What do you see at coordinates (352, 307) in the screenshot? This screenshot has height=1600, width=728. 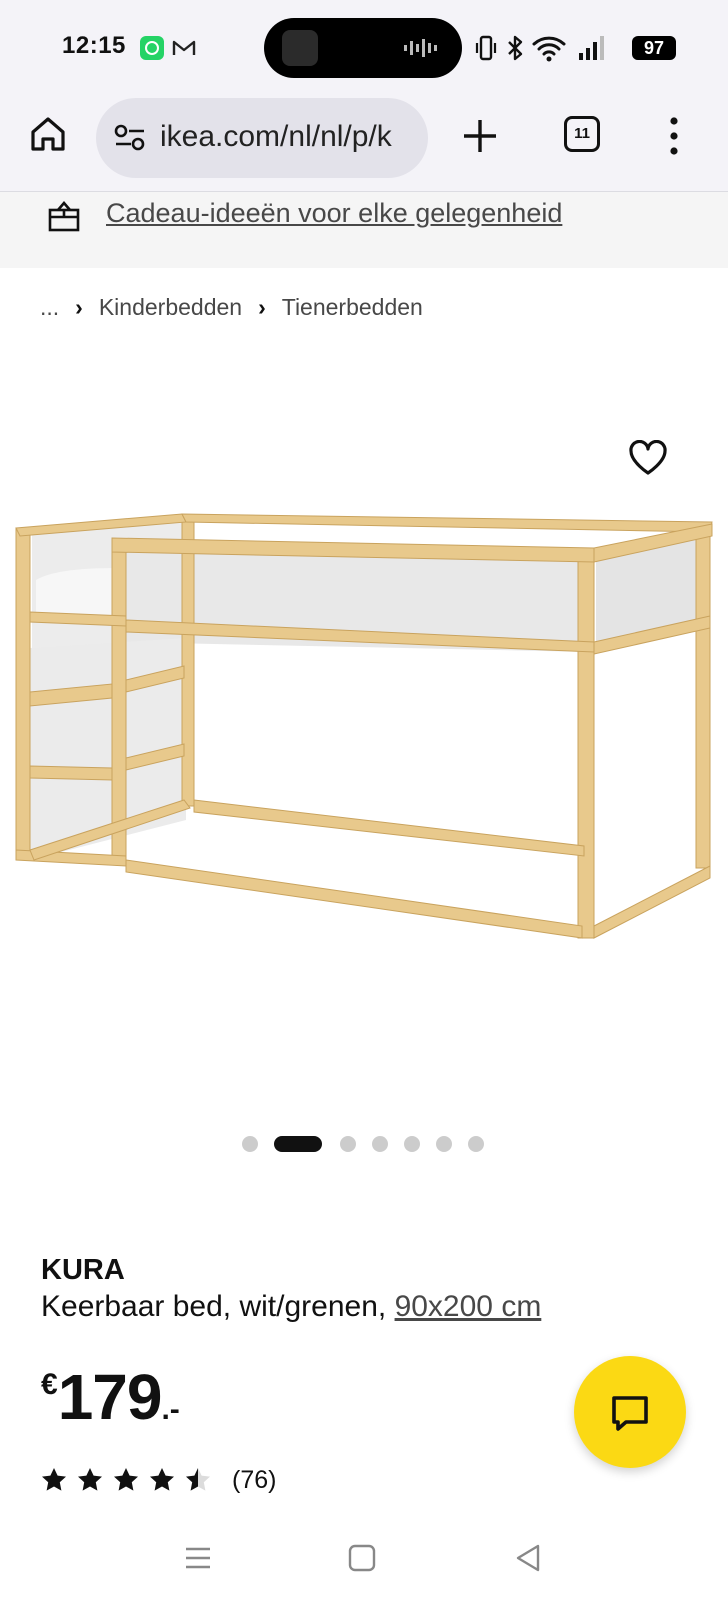 I see `breadcrumb-item-tienerbedden: Tienerbedden` at bounding box center [352, 307].